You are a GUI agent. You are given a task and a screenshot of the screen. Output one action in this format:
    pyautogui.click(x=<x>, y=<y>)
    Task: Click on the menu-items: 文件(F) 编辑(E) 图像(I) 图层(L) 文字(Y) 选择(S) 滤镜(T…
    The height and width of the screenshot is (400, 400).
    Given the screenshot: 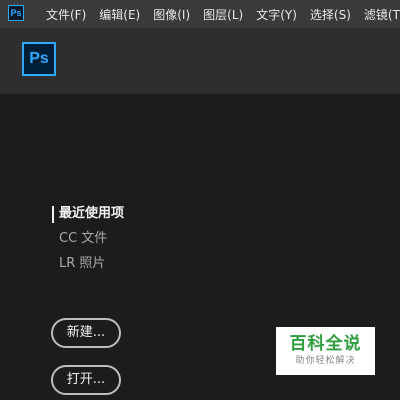 What is the action you would take?
    pyautogui.click(x=223, y=14)
    